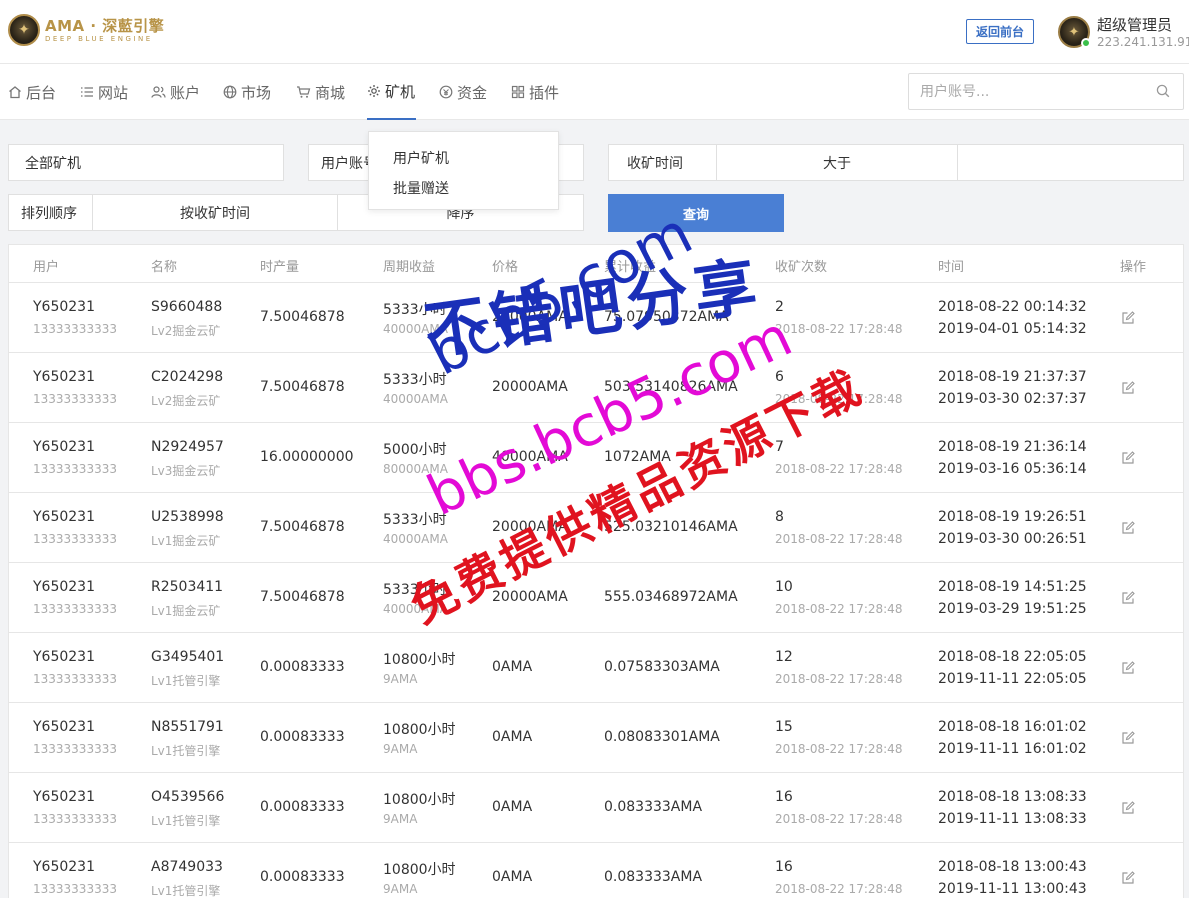  Describe the element at coordinates (1012, 797) in the screenshot. I see `cell-start-time: 2018-08-18 13:08:33` at that location.